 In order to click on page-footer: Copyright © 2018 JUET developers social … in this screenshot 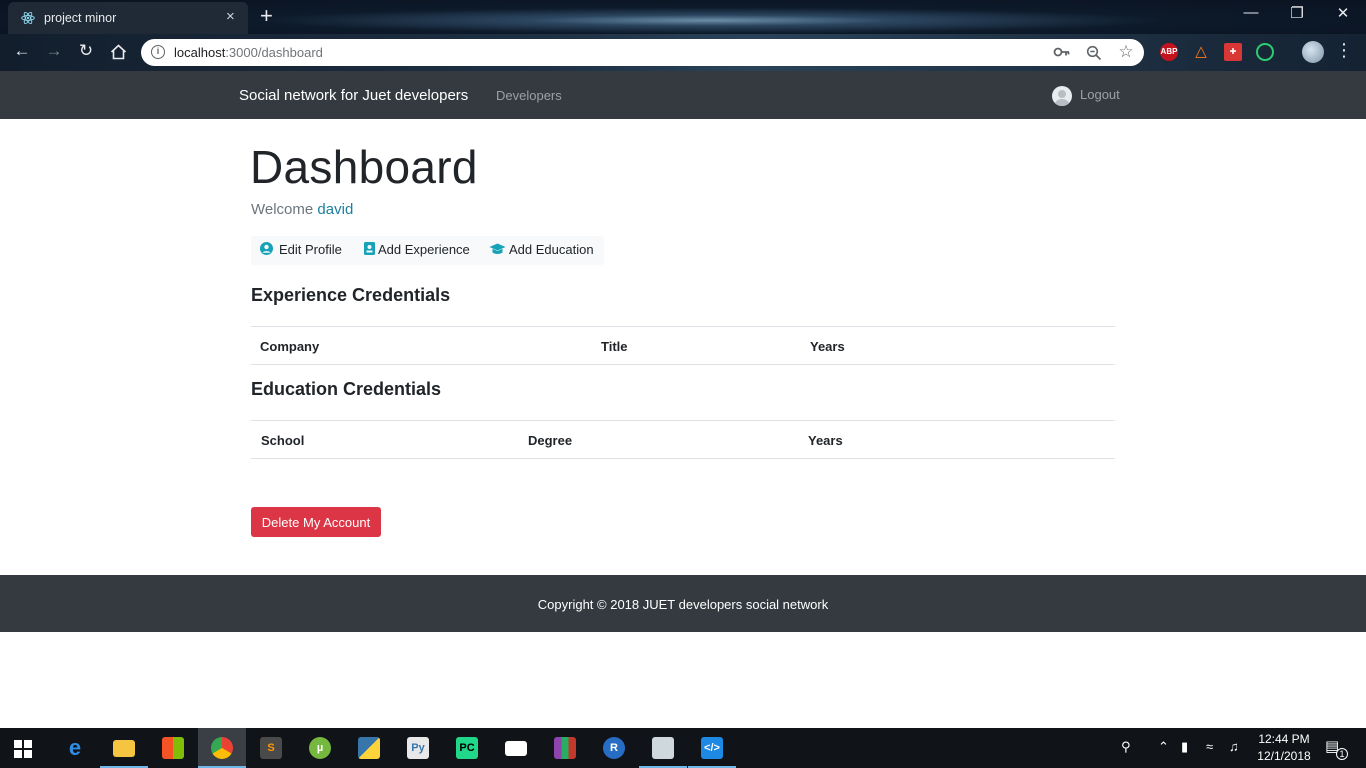, I will do `click(683, 603)`.